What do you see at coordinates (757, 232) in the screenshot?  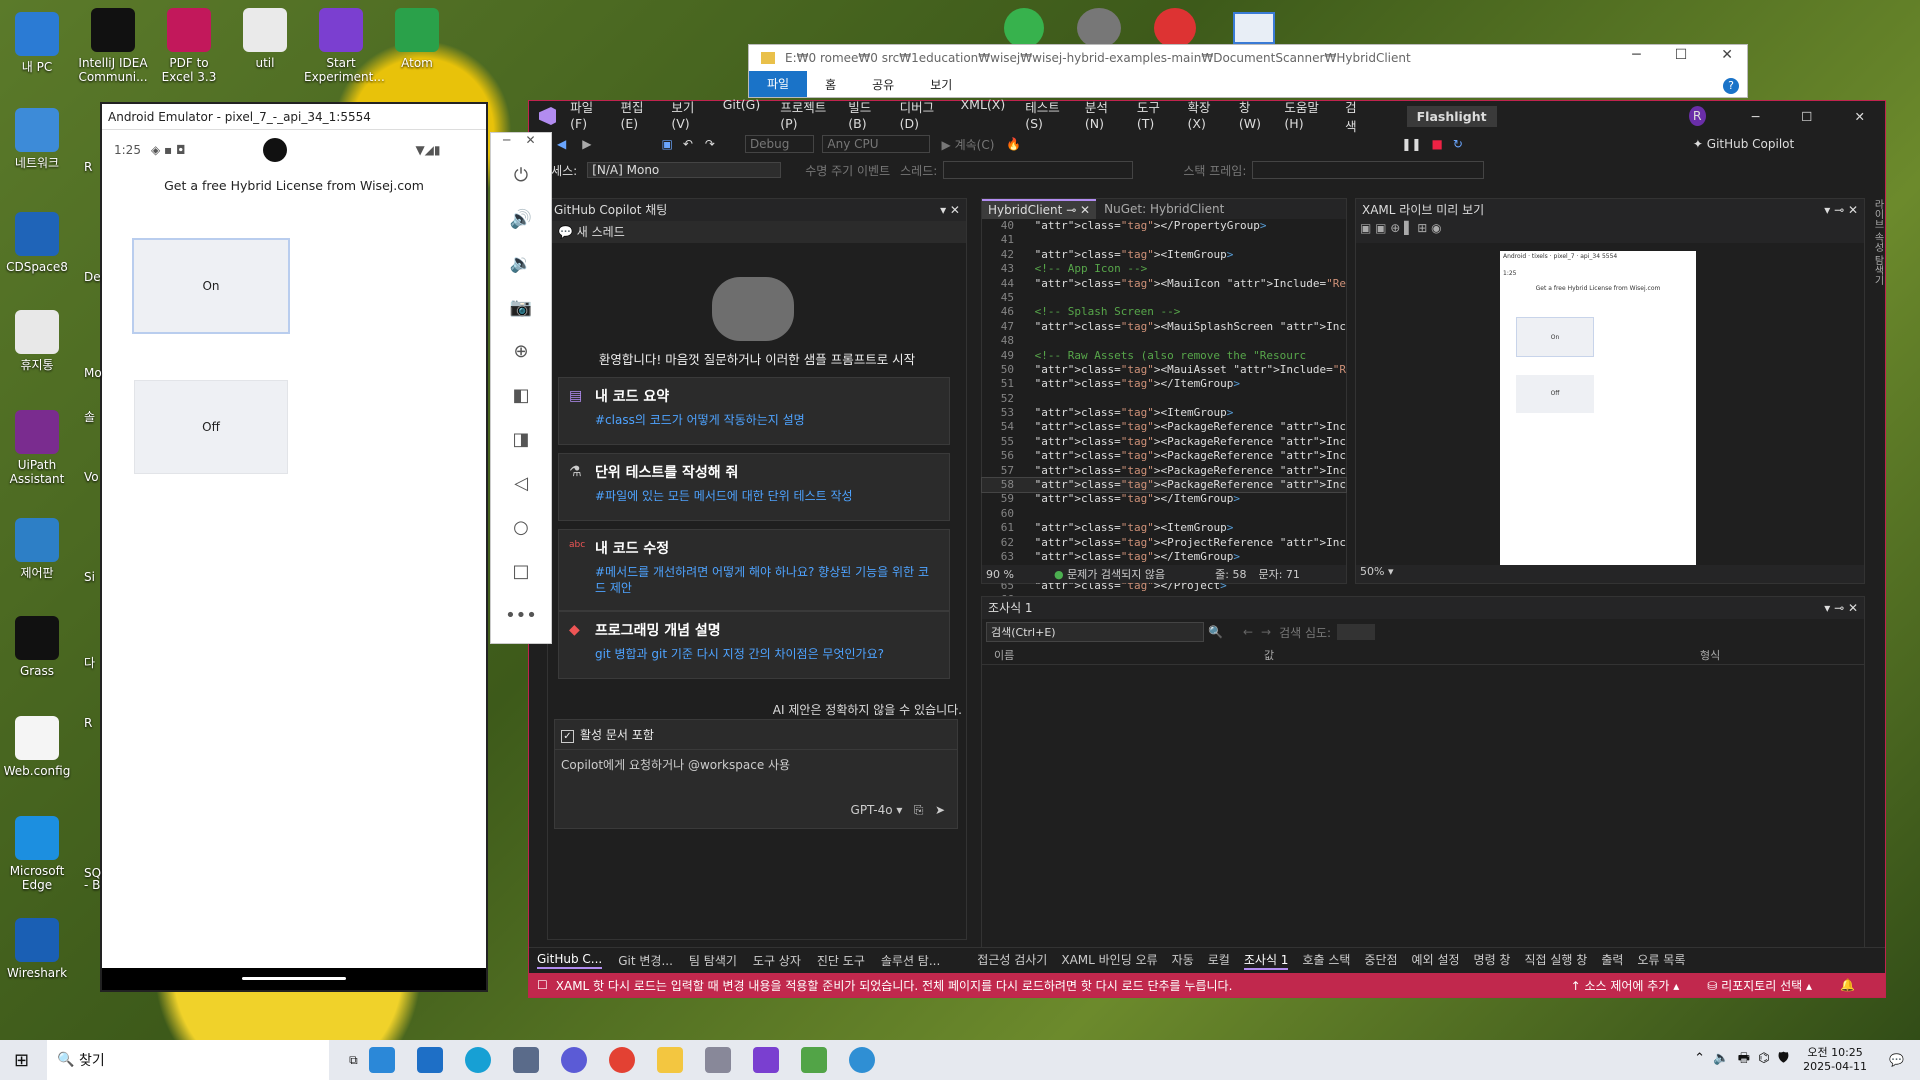 I see `thread-bar: 💬 새 스레드` at bounding box center [757, 232].